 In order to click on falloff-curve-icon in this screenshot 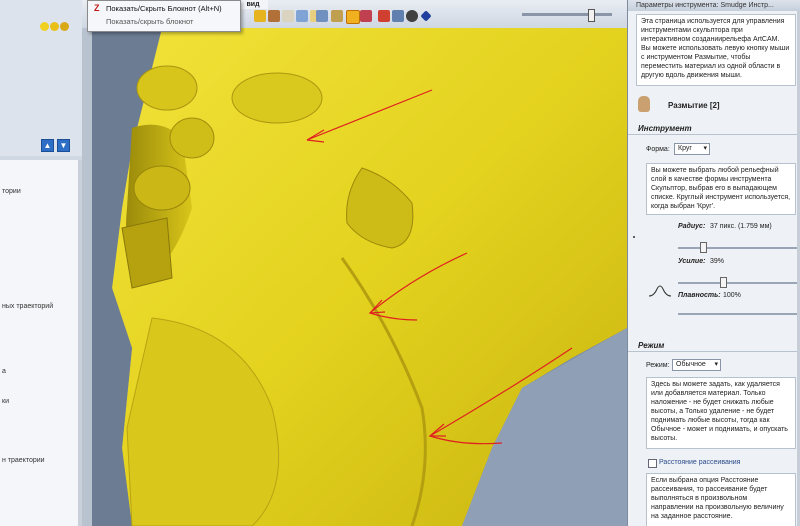, I will do `click(660, 291)`.